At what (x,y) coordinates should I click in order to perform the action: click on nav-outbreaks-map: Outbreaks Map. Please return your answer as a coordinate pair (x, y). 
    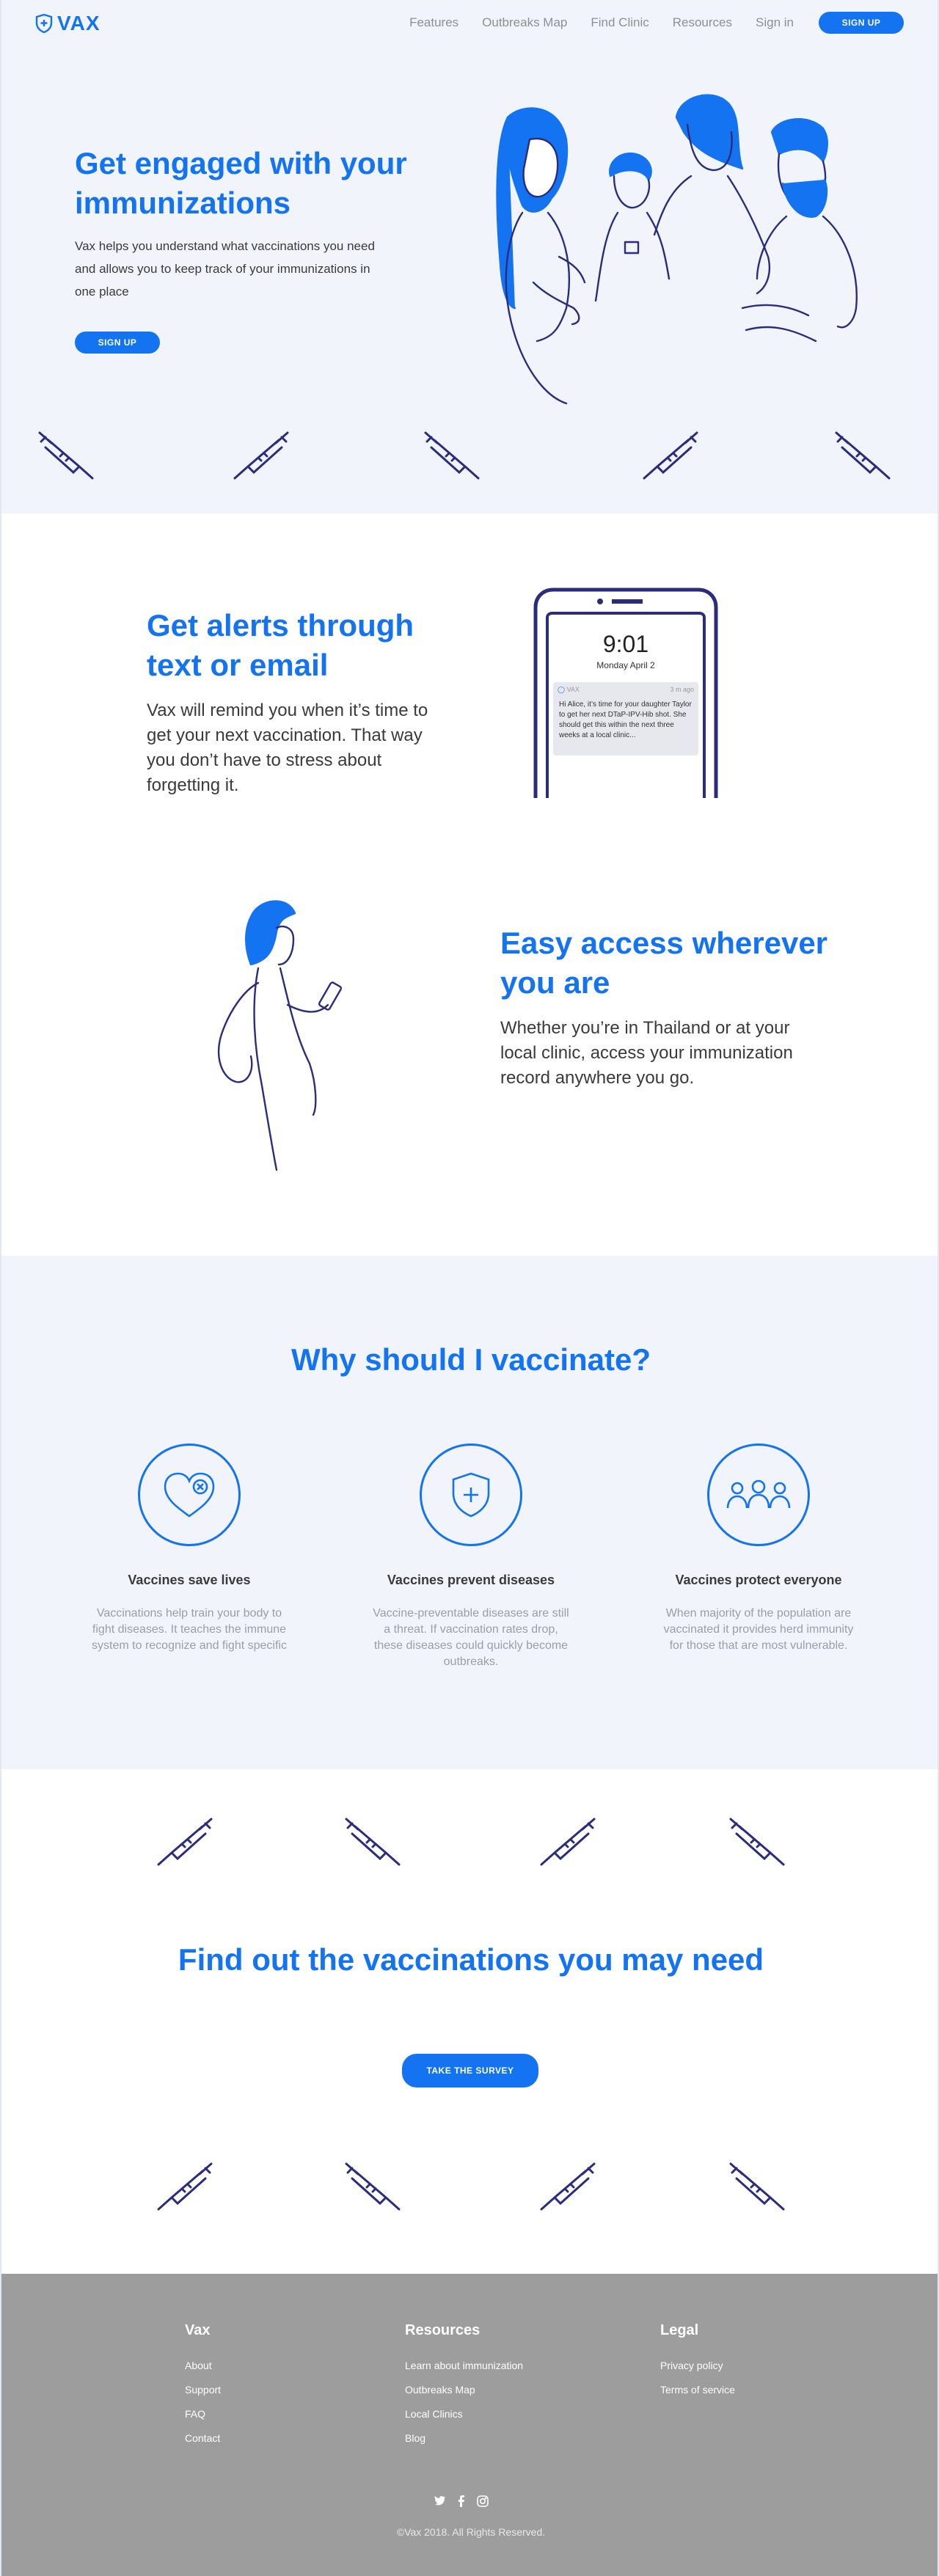
    Looking at the image, I should click on (524, 22).